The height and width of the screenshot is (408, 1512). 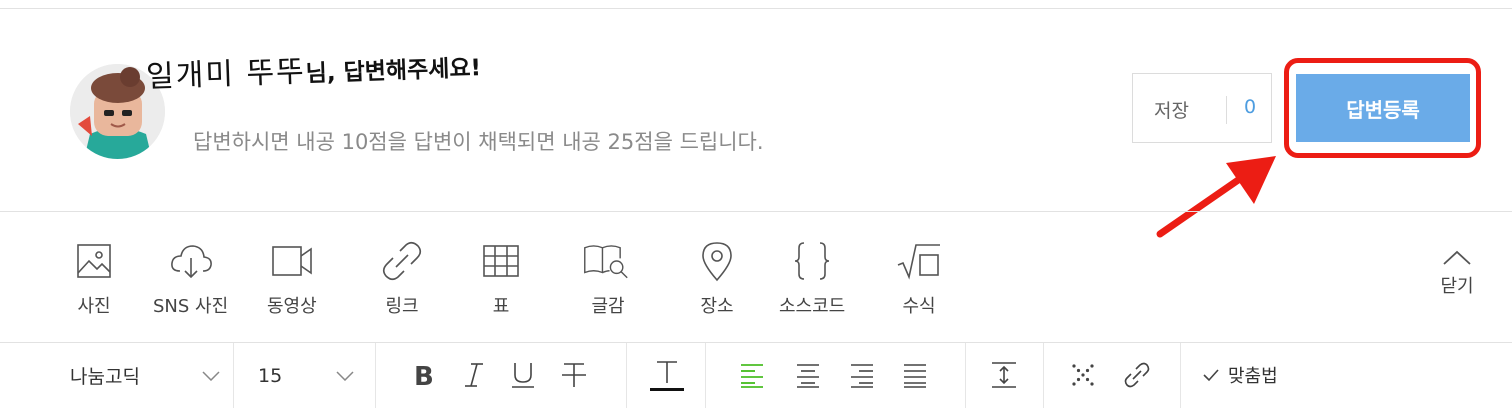 I want to click on nickname: 일개미 뚜뚜, so click(x=226, y=74).